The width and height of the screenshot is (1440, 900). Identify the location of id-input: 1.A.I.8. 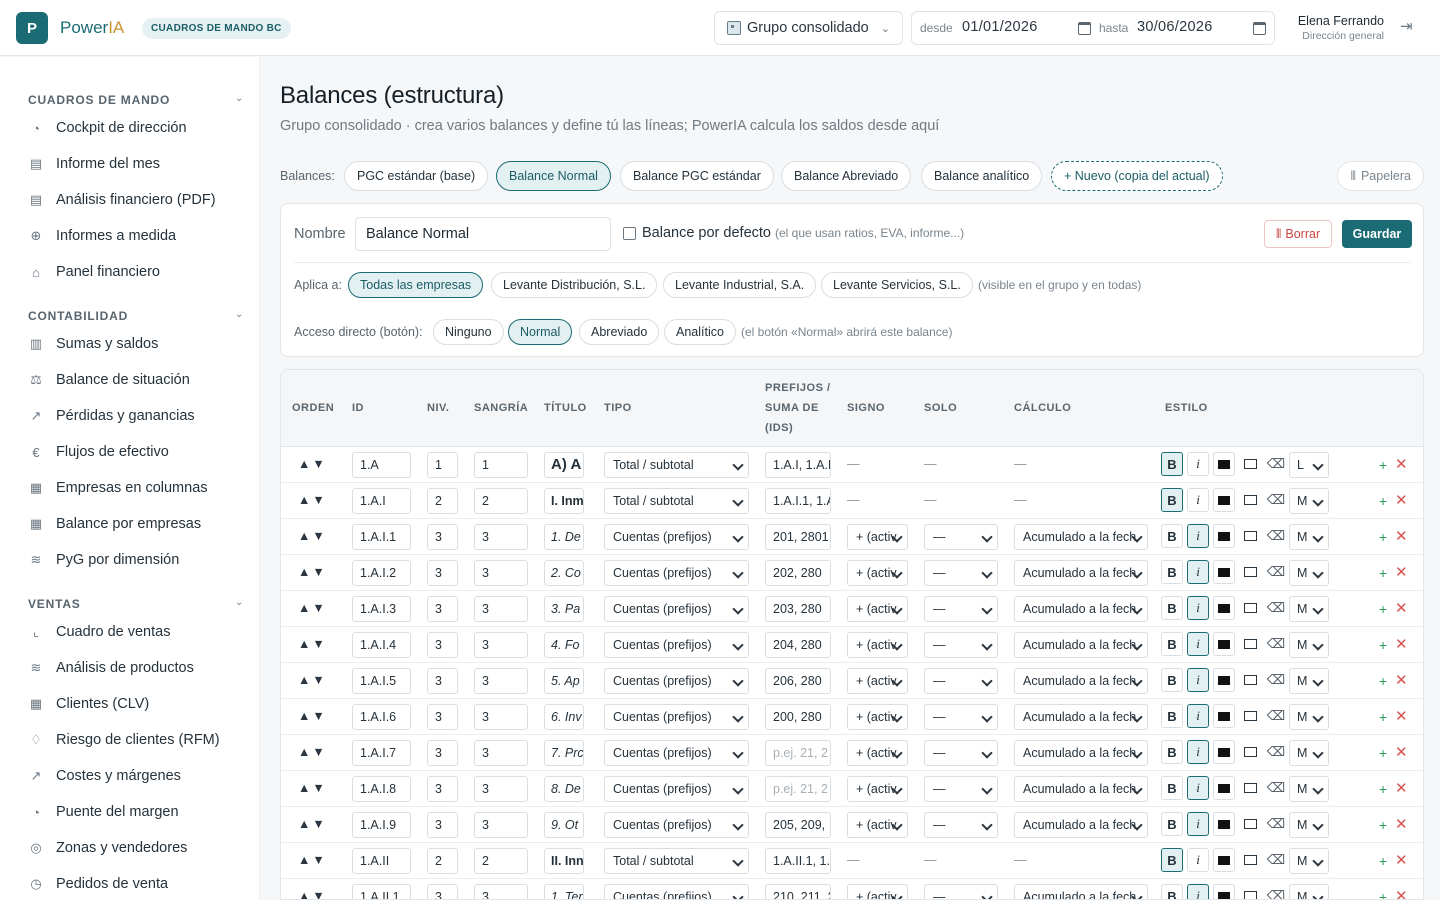
(381, 789).